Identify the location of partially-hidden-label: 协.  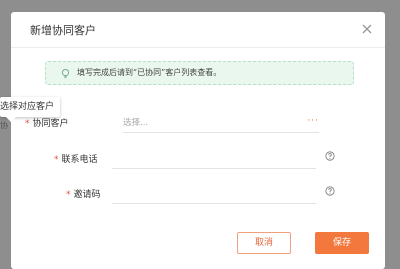
(4, 125).